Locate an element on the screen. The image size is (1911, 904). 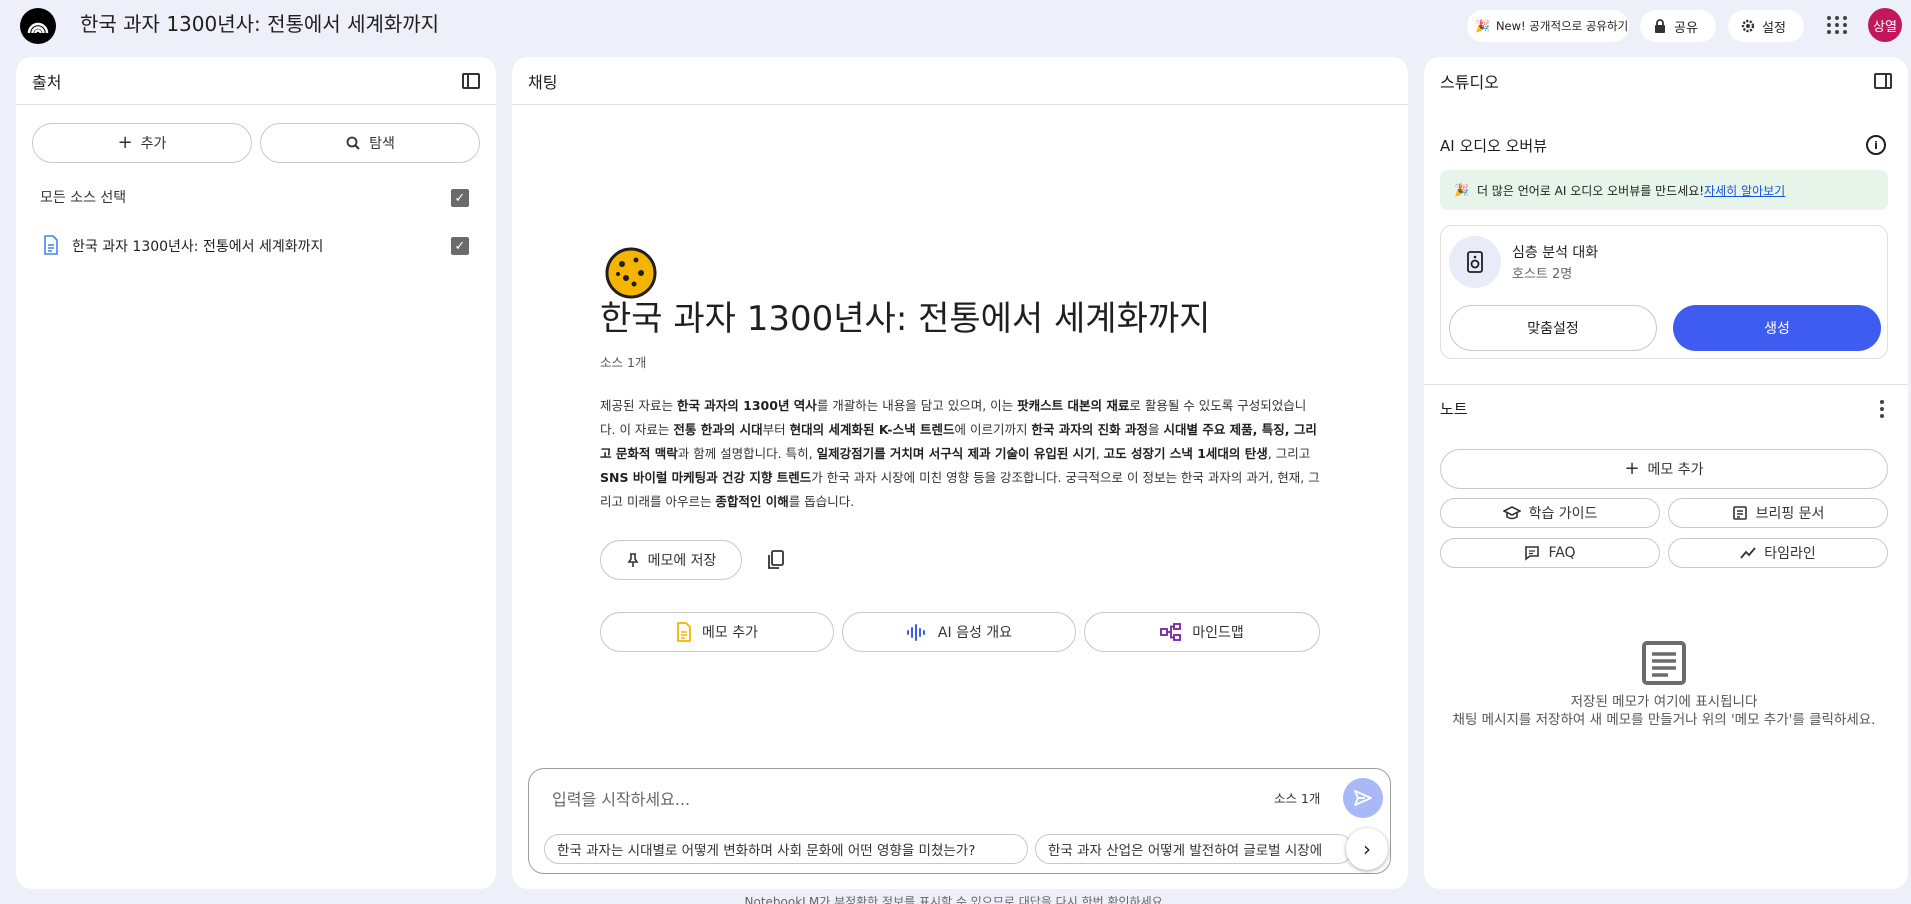
banner-text: 더 많은 언어로 AI 오디오 오버뷰를 만드세요! is located at coordinates (1590, 190).